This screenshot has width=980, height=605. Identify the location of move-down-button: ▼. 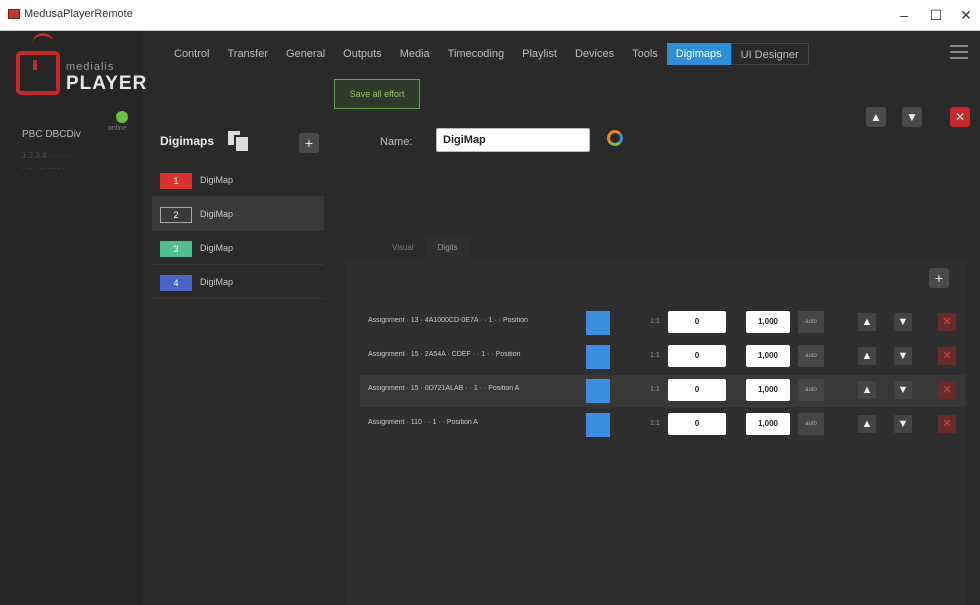
(912, 117).